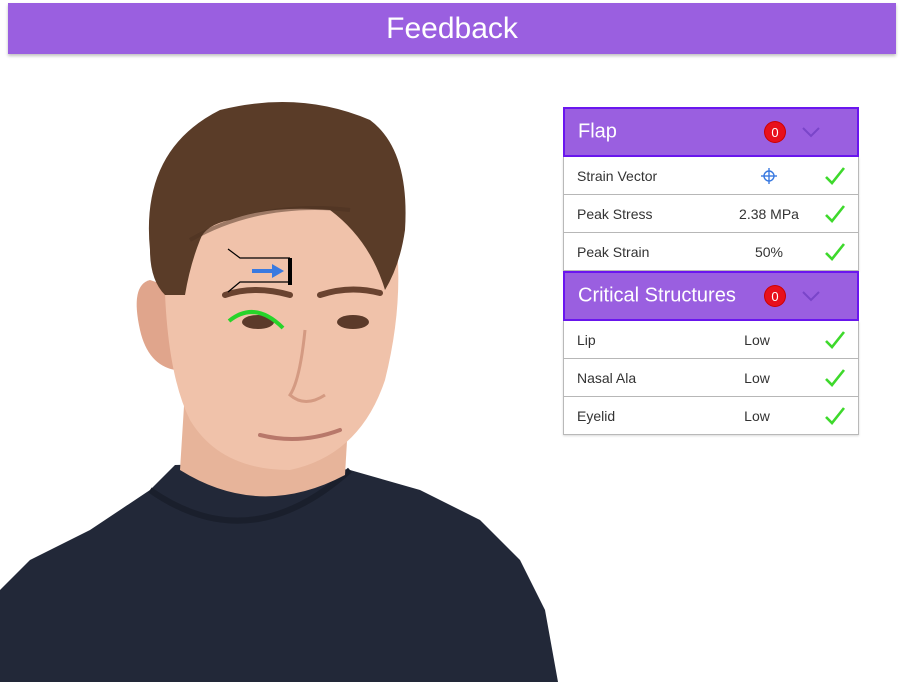 The height and width of the screenshot is (682, 900). Describe the element at coordinates (711, 416) in the screenshot. I see `list-item: Eyelid Low` at that location.